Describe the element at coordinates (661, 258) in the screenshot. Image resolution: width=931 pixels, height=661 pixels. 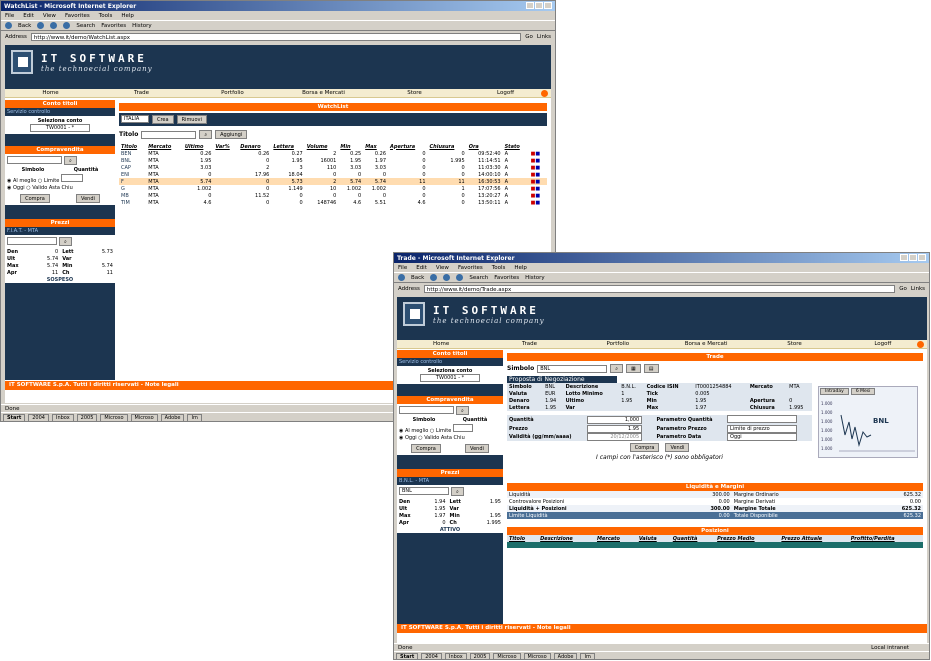
I see `title-bar: Trade - Microsoft Internet Explorer` at that location.